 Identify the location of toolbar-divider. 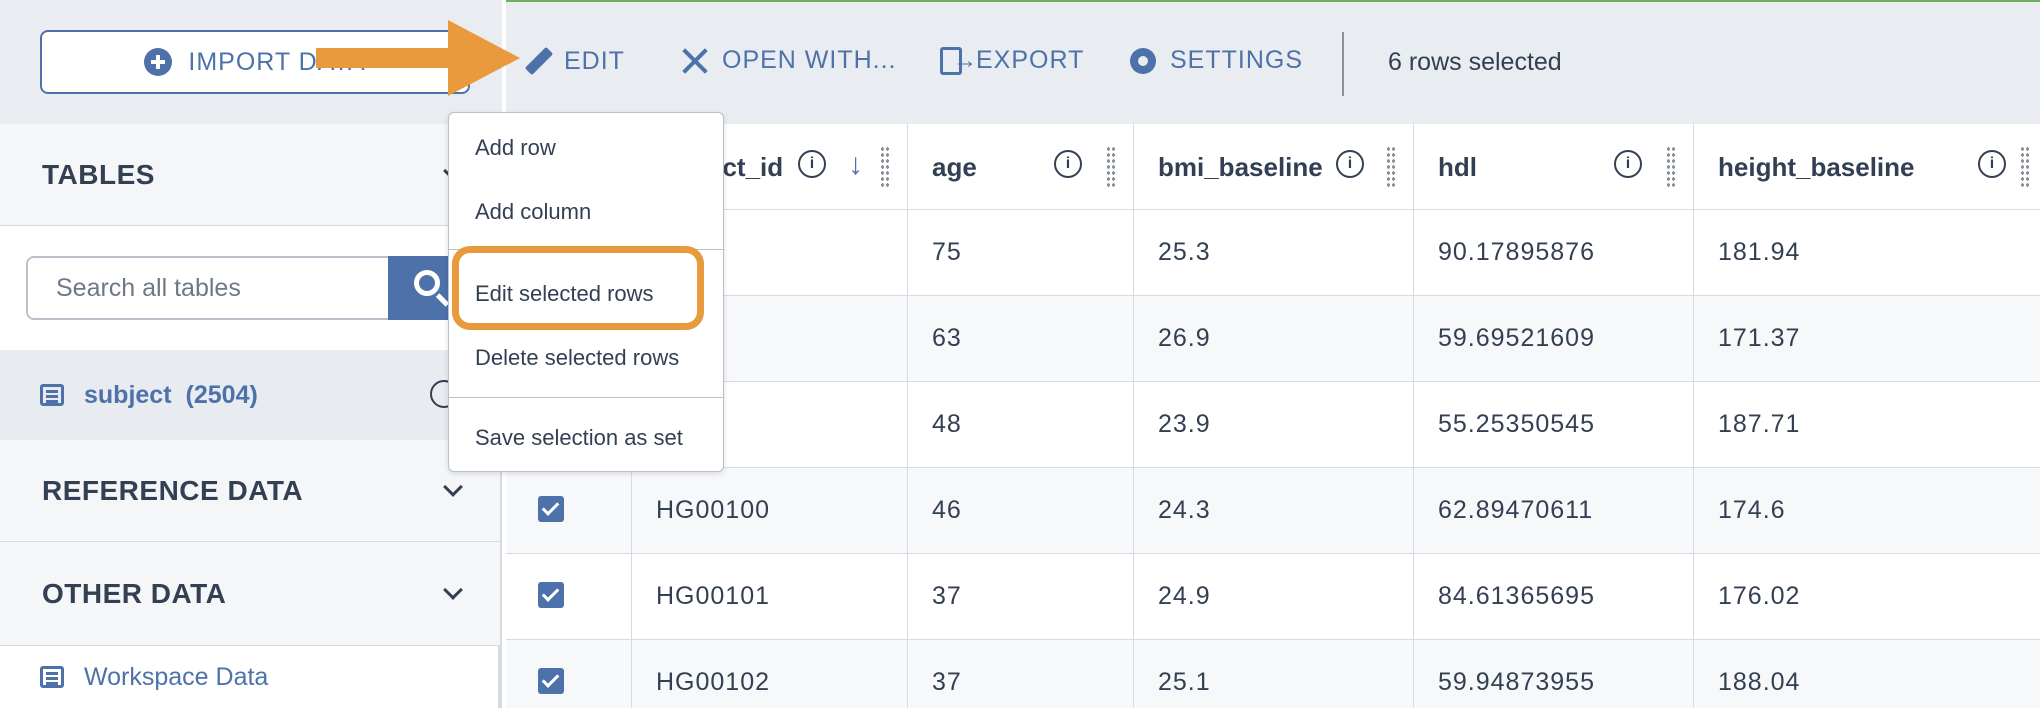
(1343, 64).